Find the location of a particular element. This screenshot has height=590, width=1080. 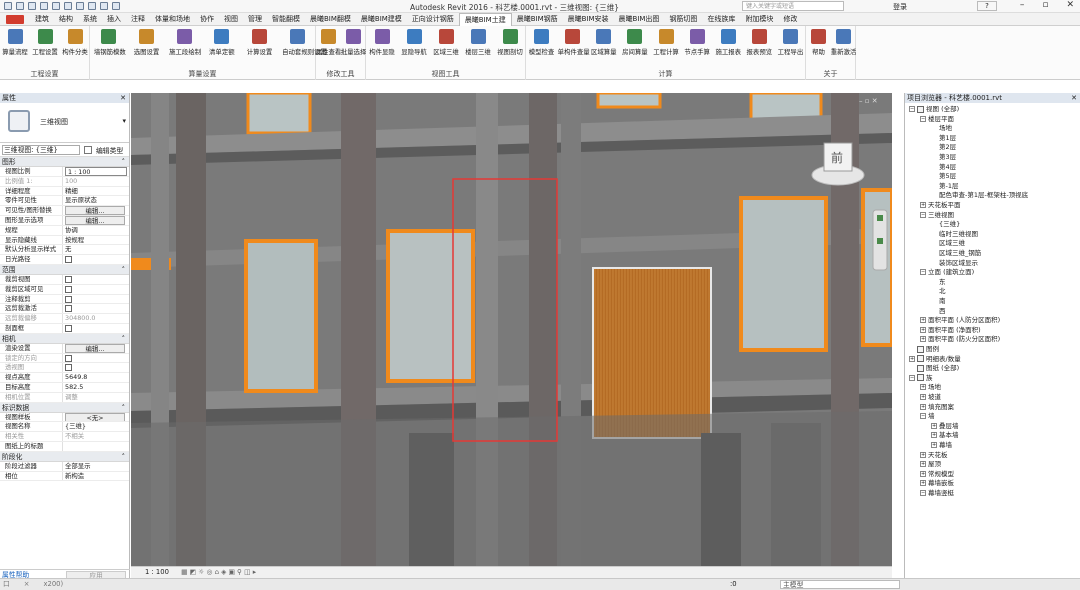

browser-node: 第-1层 is located at coordinates (944, 186).